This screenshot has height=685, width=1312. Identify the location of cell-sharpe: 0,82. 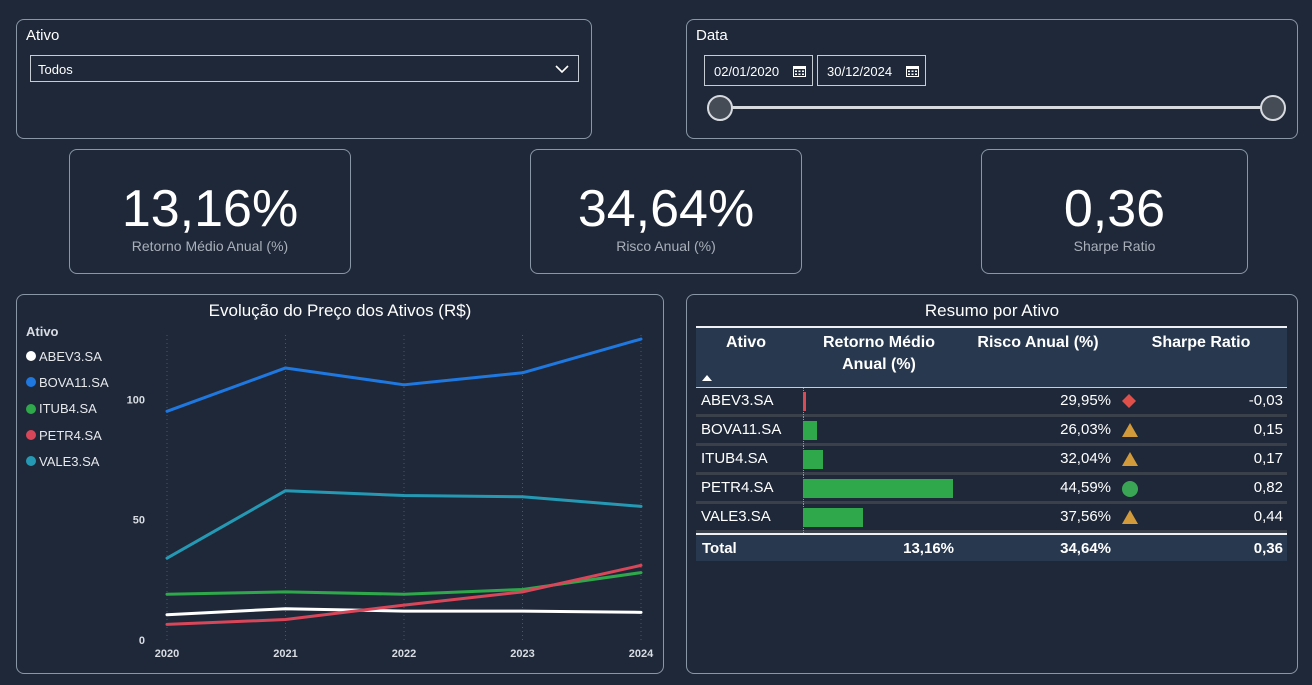
(1268, 487).